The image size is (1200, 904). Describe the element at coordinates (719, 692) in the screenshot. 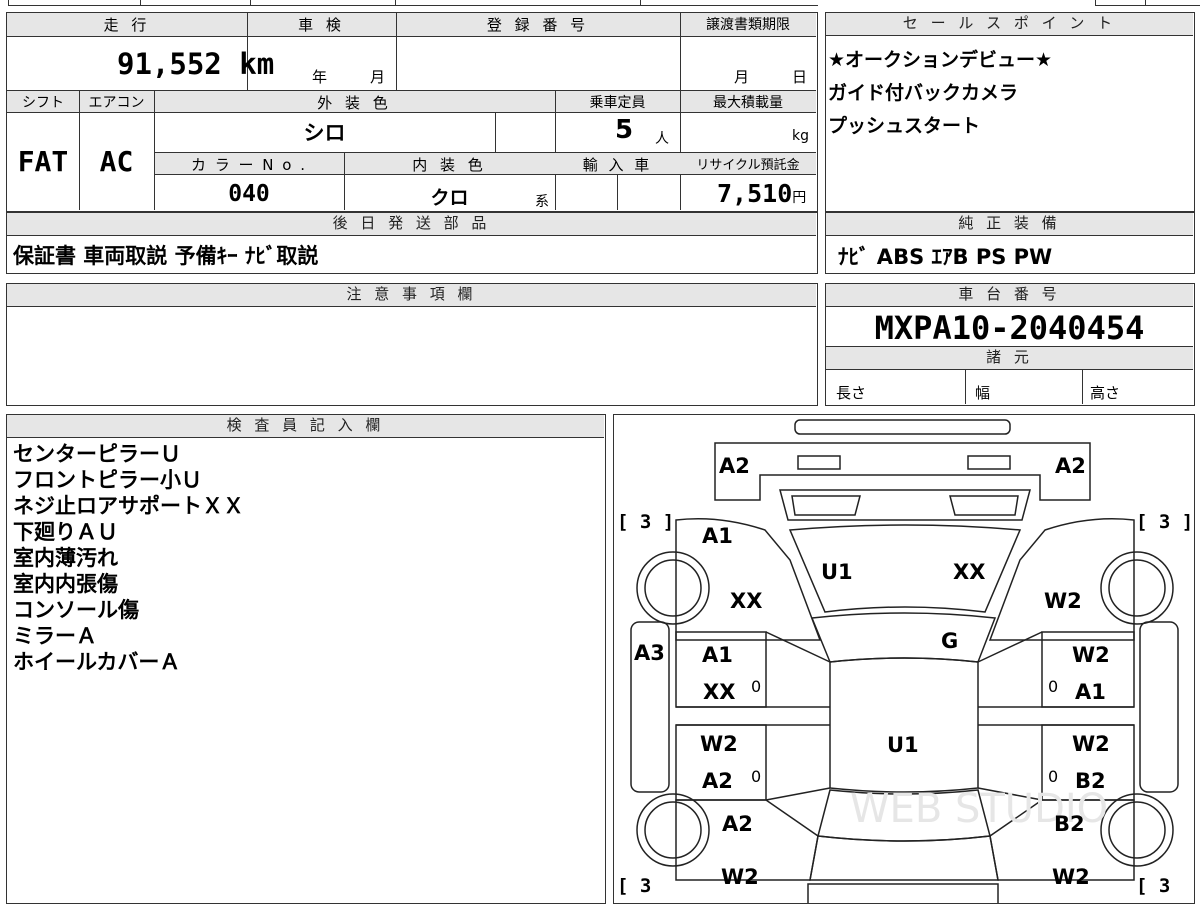

I see `label-door-fl2: XX` at that location.